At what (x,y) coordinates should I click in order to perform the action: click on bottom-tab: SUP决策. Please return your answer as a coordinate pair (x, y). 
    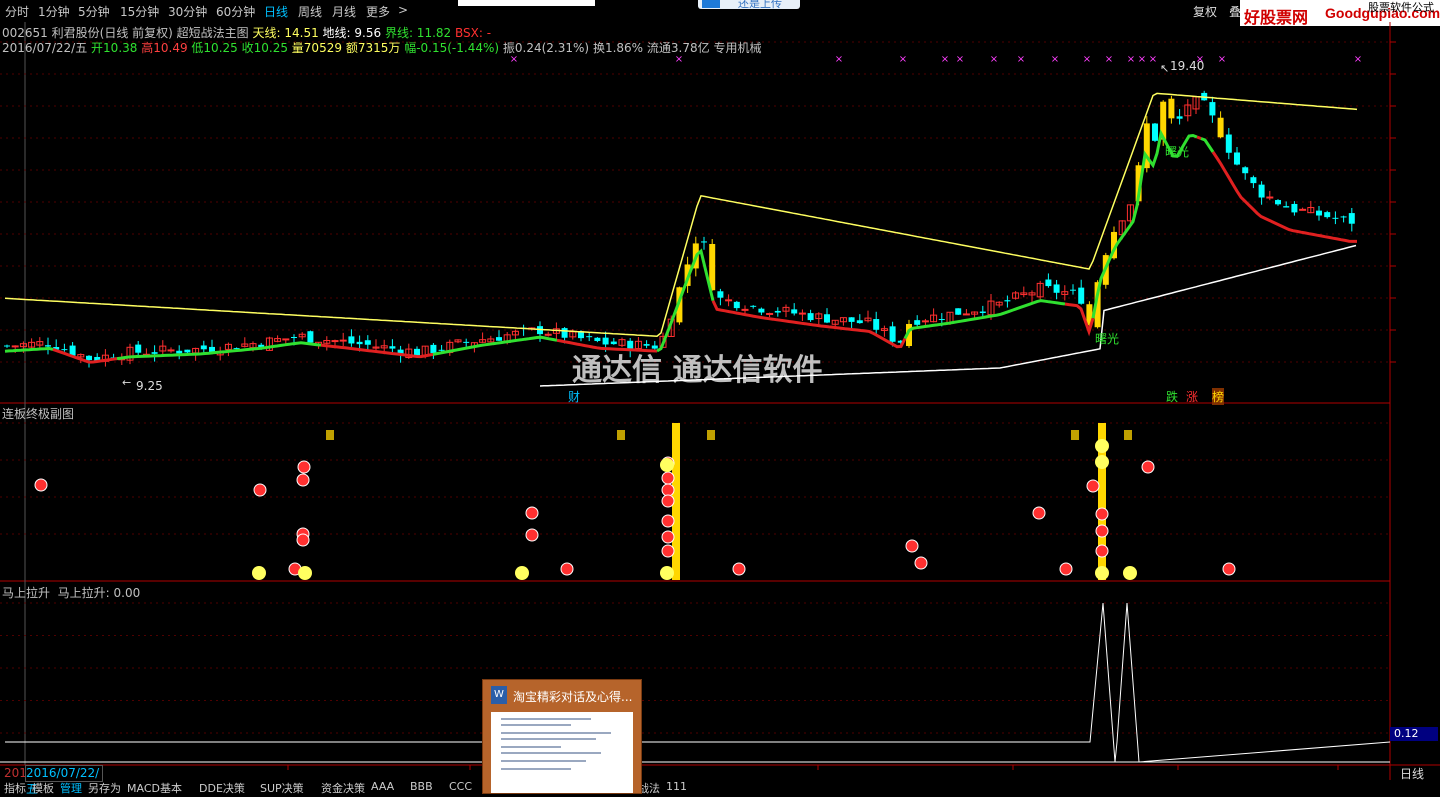
    Looking at the image, I should click on (282, 788).